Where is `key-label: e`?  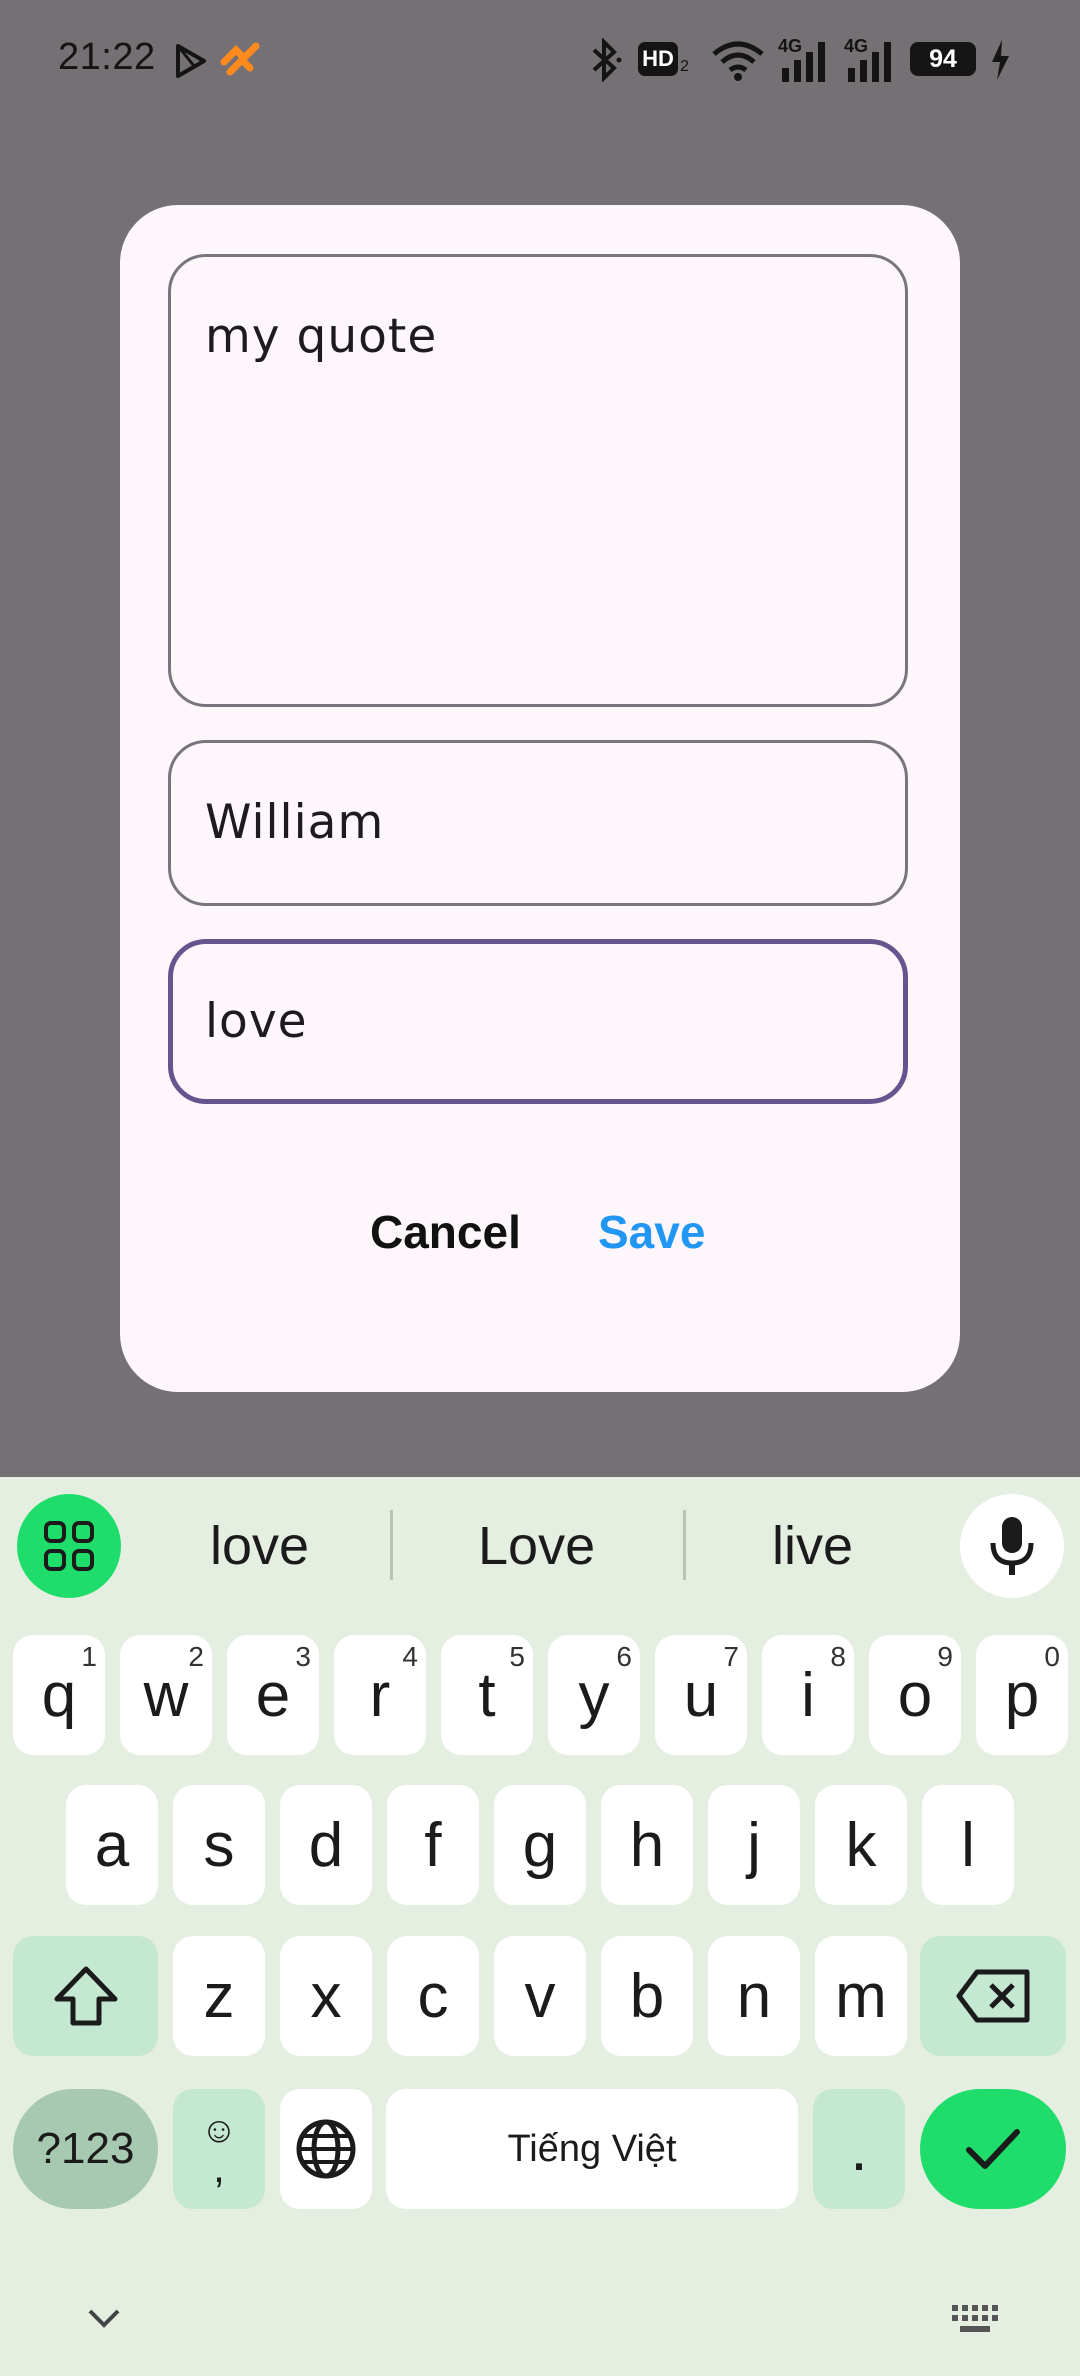 key-label: e is located at coordinates (273, 1695).